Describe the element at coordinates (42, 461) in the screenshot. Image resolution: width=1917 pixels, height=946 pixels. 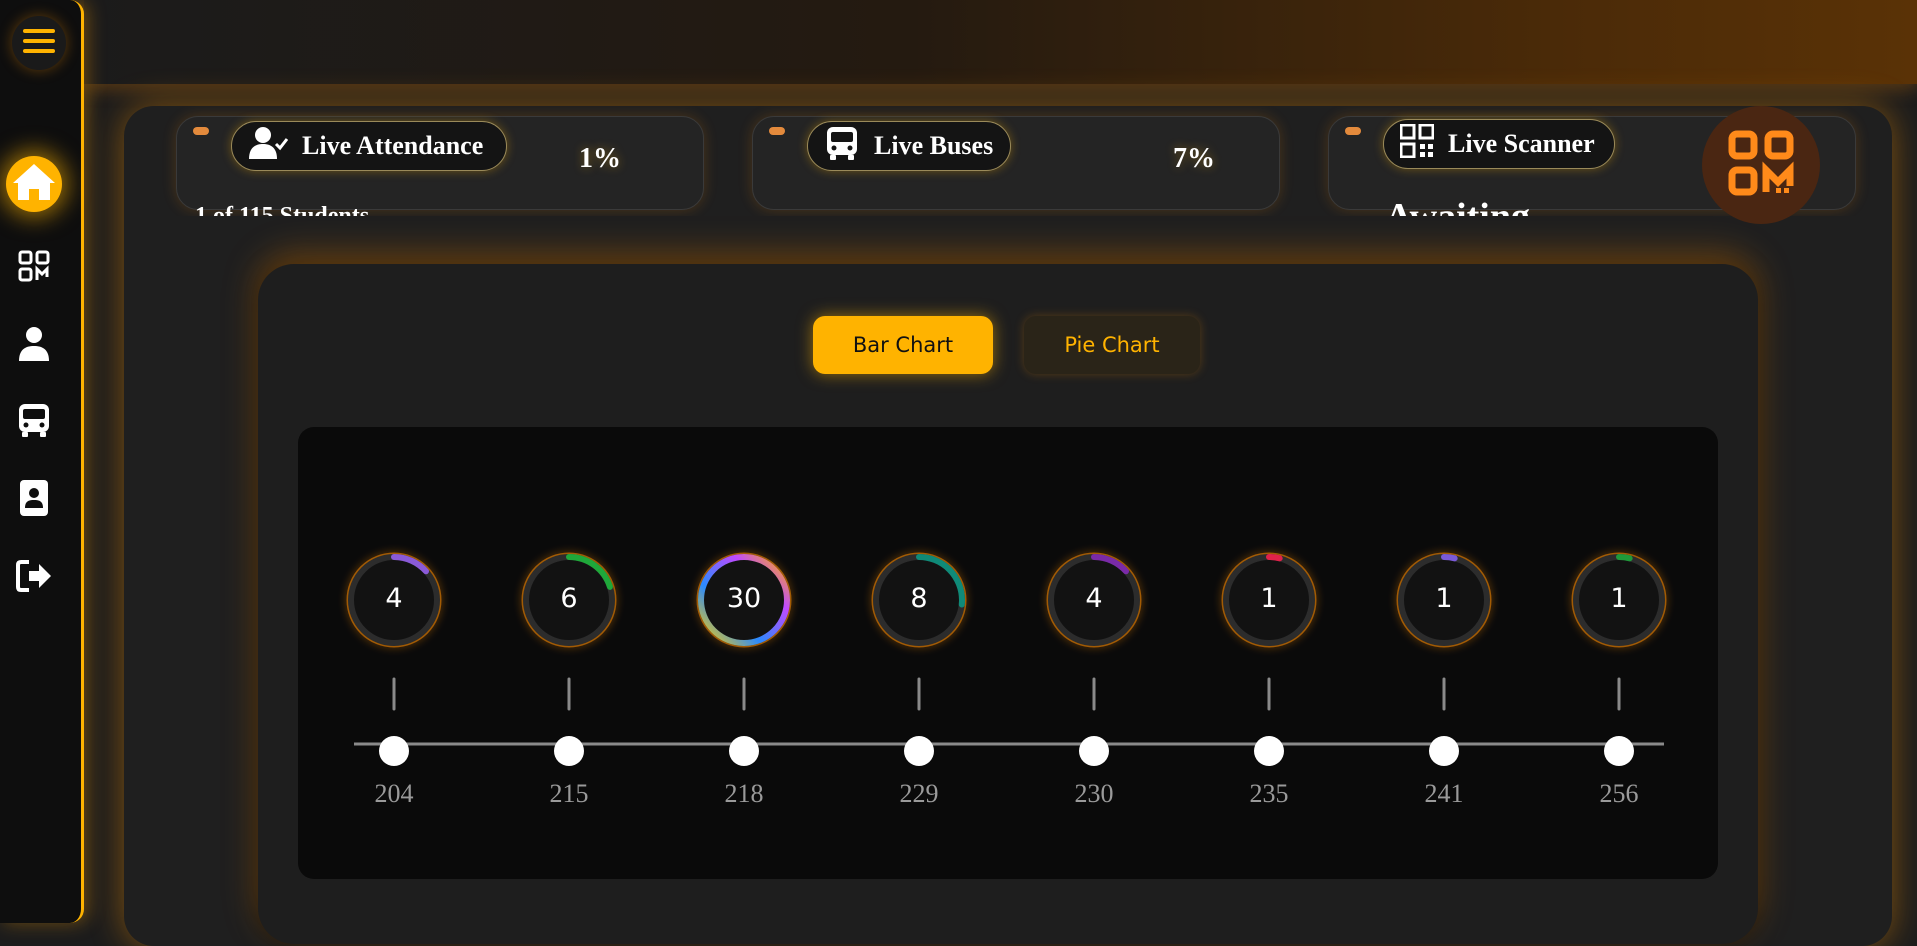
I see `sidebar` at that location.